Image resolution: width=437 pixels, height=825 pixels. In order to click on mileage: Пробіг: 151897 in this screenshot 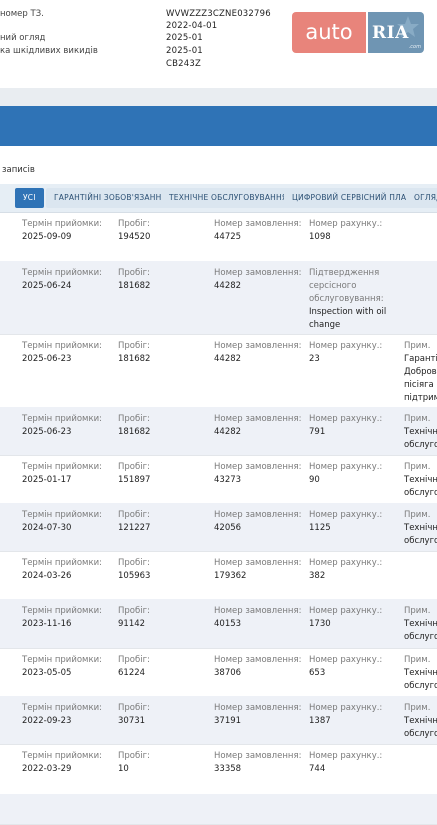, I will do `click(134, 474)`.